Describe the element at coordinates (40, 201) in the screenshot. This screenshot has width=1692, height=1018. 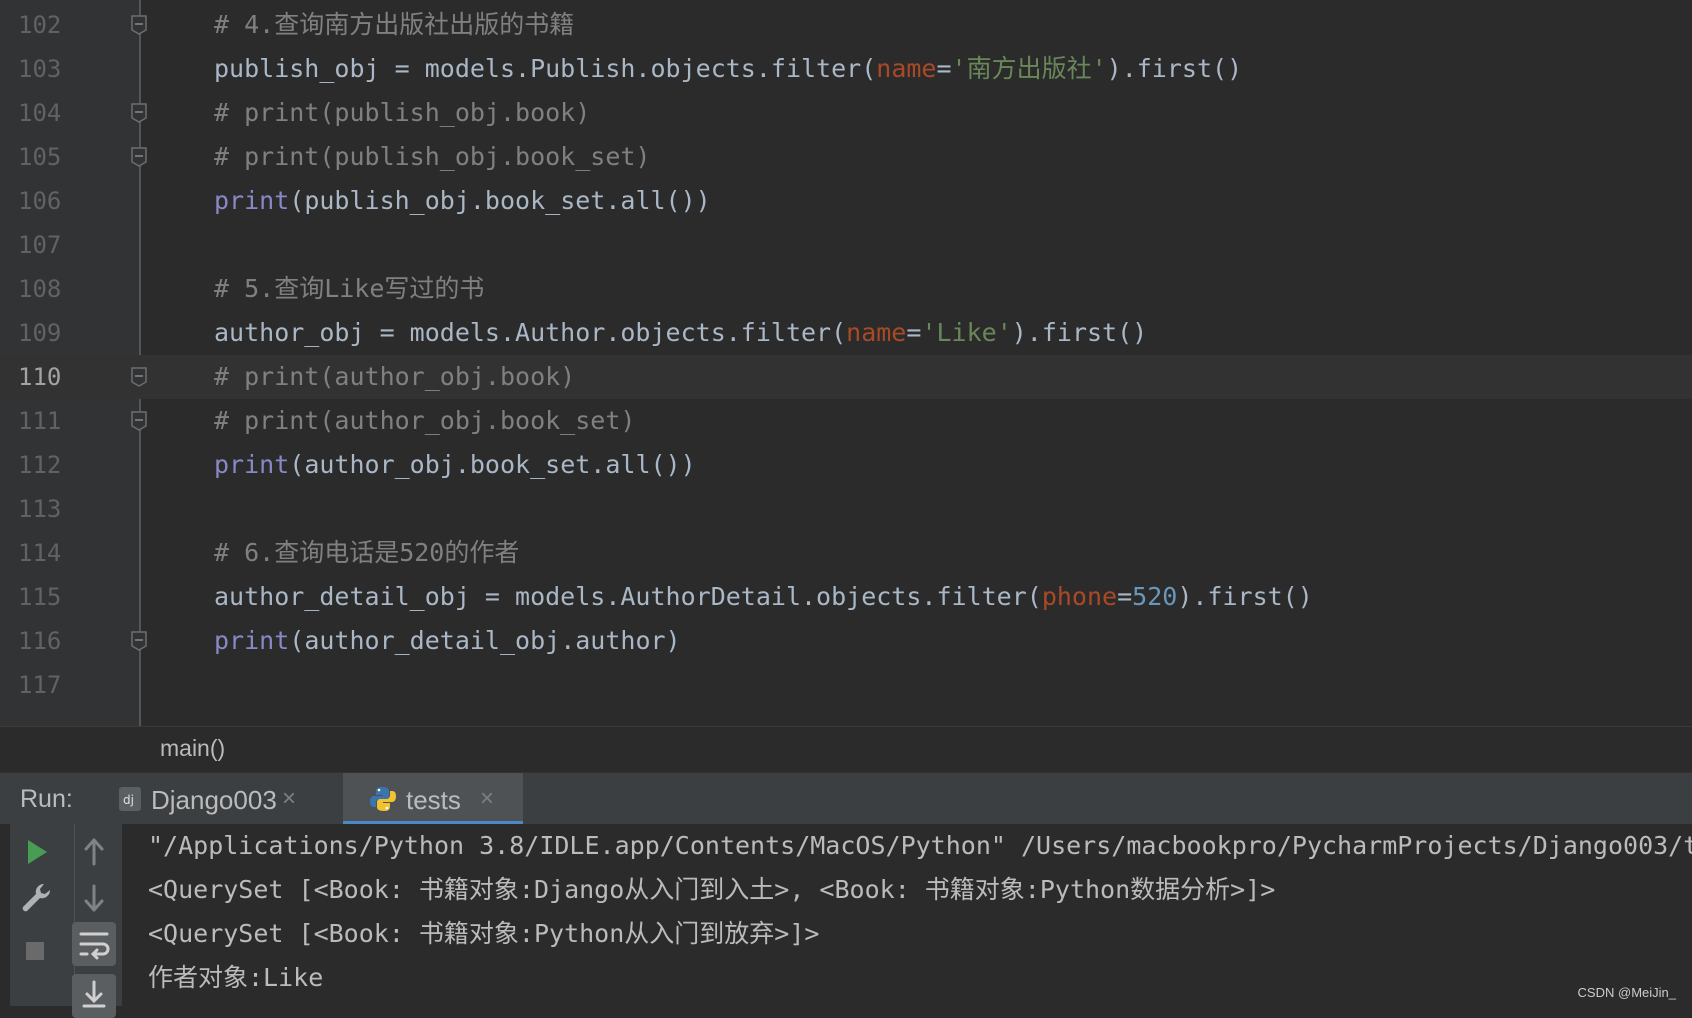
I see `line-number: 106` at that location.